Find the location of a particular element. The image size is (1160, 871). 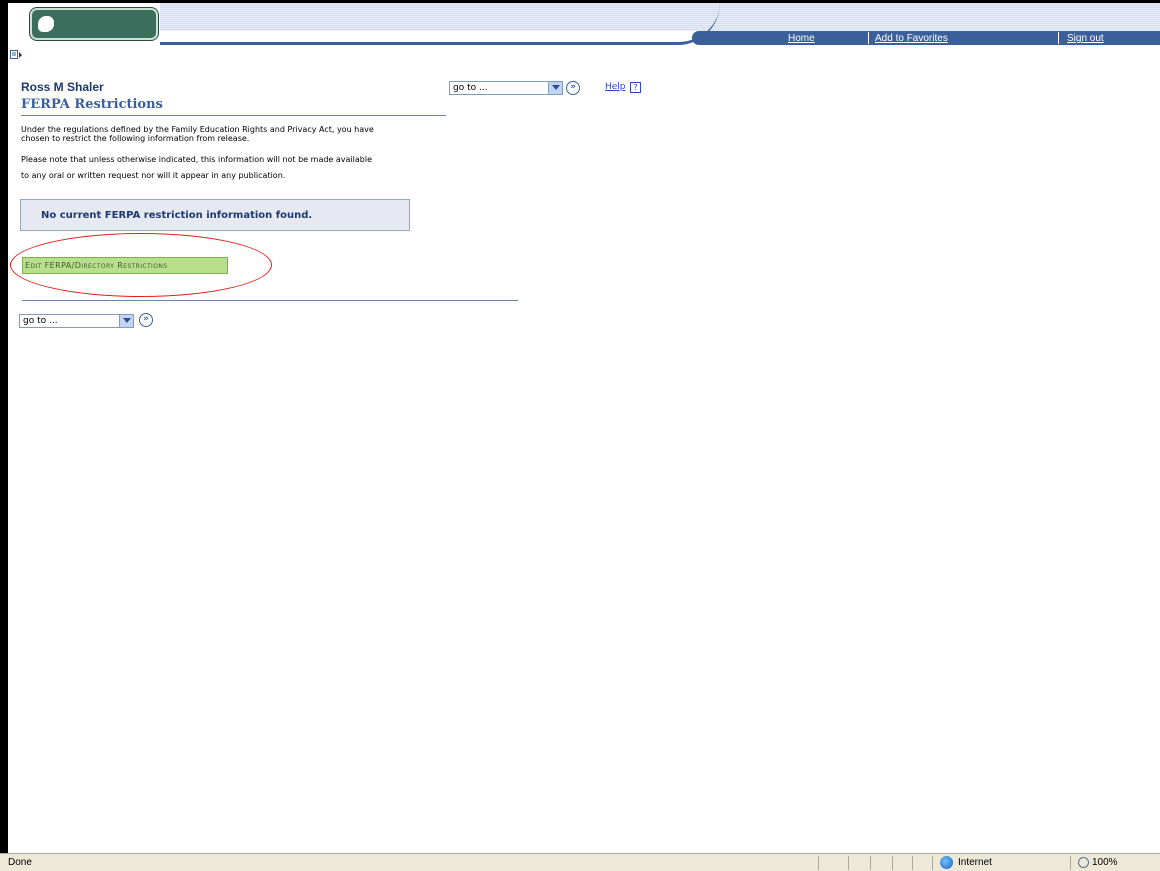

help-link: Help is located at coordinates (615, 87).